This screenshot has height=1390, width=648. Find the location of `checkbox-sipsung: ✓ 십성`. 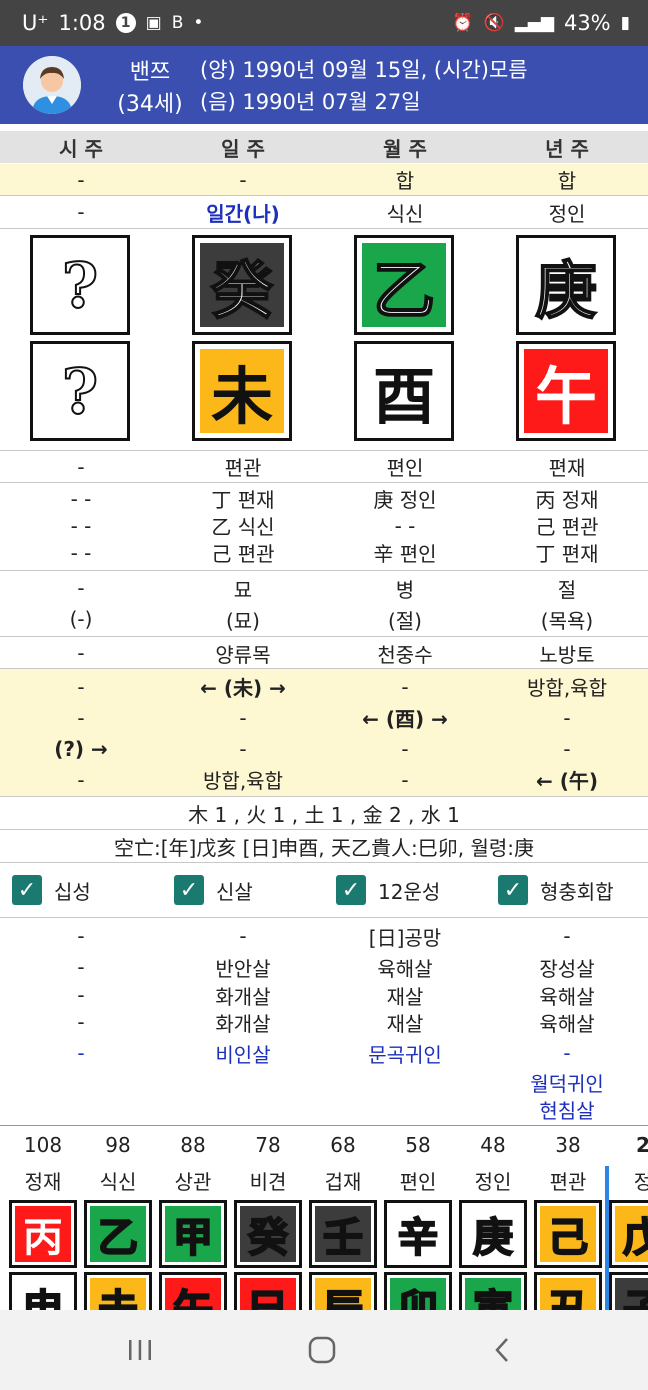

checkbox-sipsung: ✓ 십성 is located at coordinates (51, 890).